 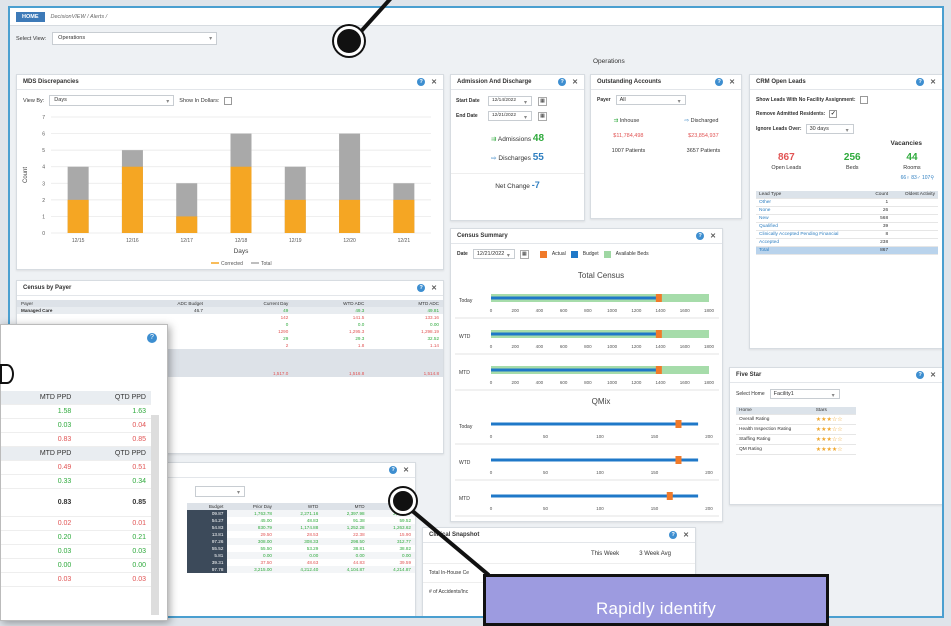 I want to click on legend-beds-swatch, so click(x=607, y=254).